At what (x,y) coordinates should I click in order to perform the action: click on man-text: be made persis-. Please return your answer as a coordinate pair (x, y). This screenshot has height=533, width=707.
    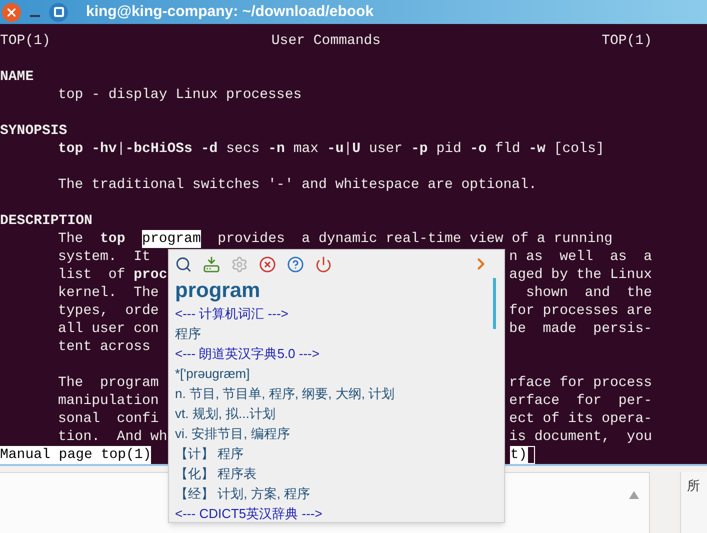
    Looking at the image, I should click on (580, 329).